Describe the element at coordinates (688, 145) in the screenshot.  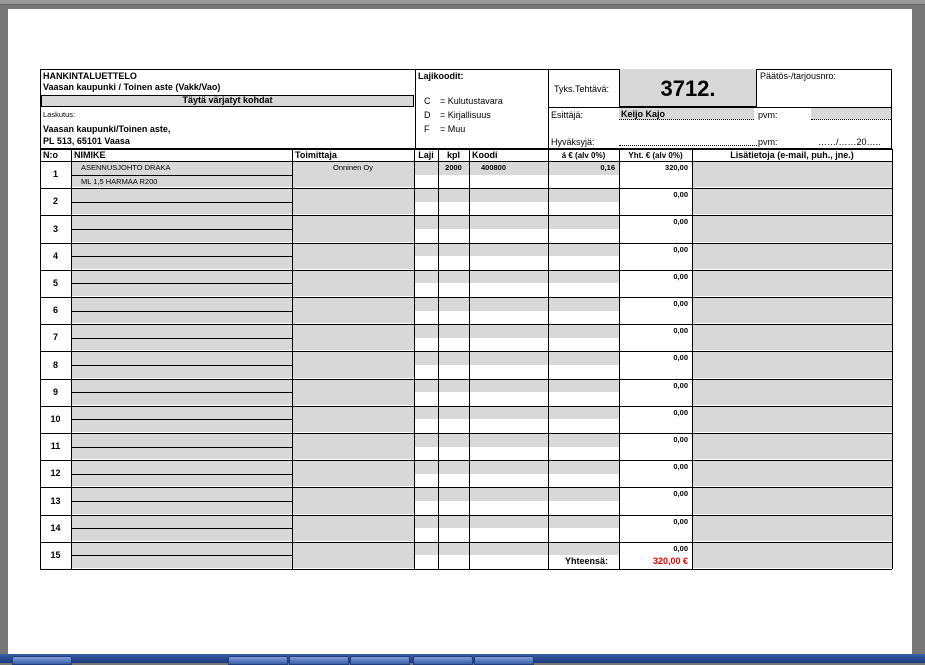
I see `approver-field` at that location.